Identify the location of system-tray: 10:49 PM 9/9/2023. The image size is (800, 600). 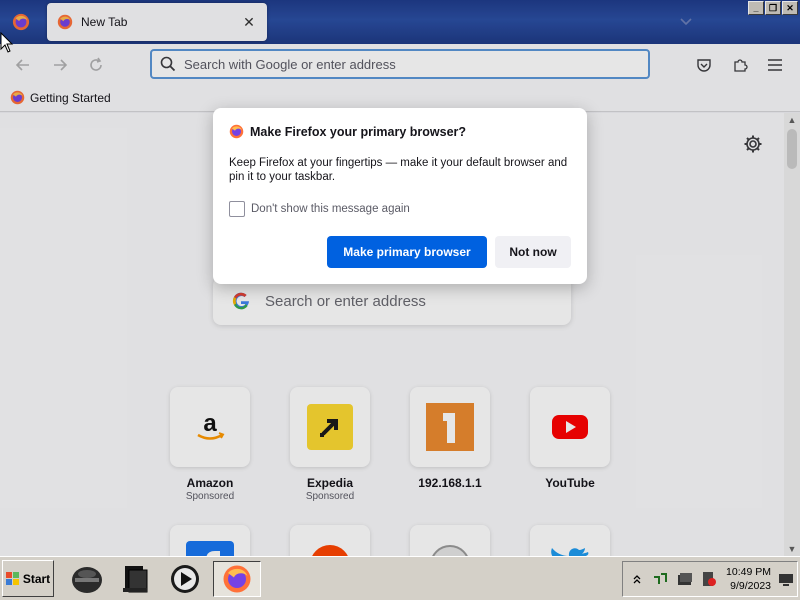
(710, 579).